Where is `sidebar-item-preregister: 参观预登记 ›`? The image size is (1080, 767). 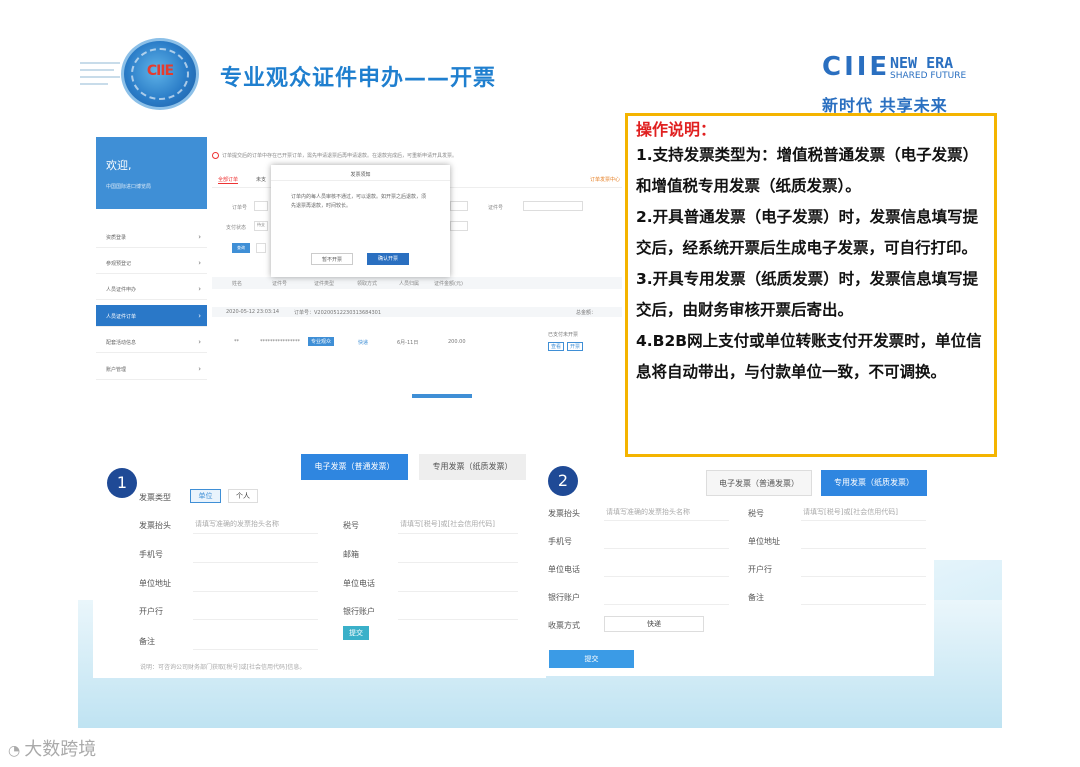 sidebar-item-preregister: 参观预登记 › is located at coordinates (151, 263).